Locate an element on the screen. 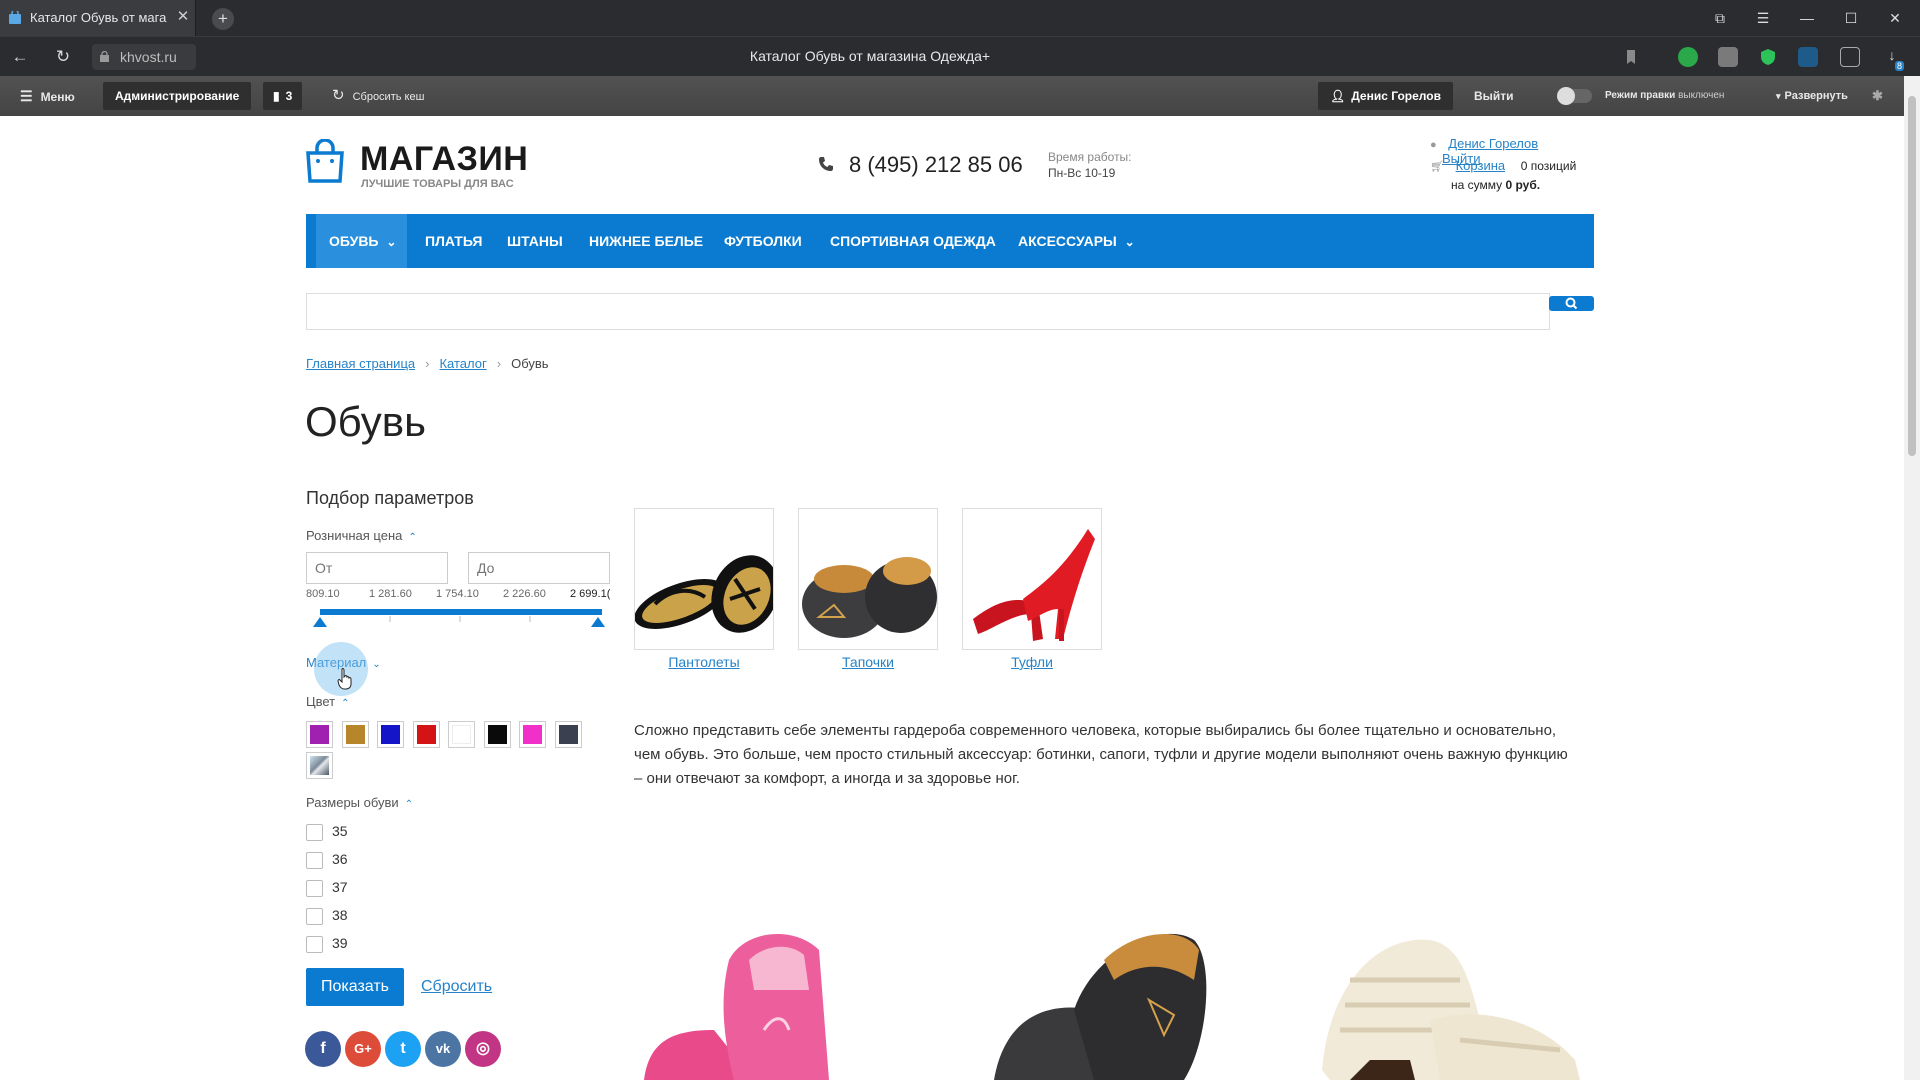  admin-menu-label: Меню is located at coordinates (57, 97).